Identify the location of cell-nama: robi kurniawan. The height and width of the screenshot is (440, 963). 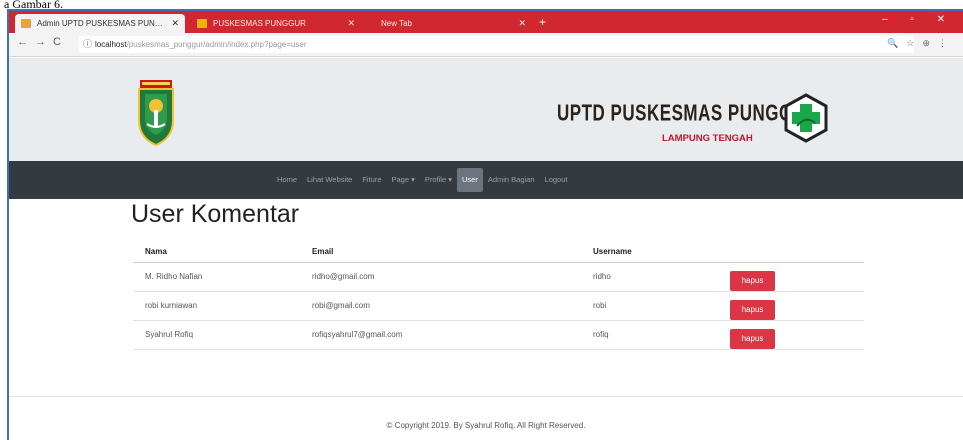
(171, 305).